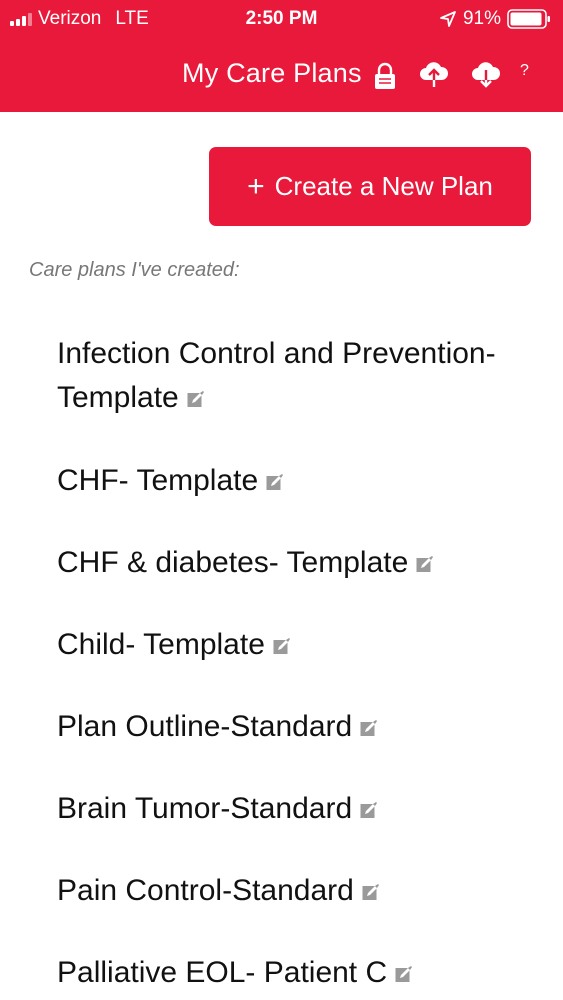 The image size is (563, 1000). I want to click on help-icon: ?, so click(524, 71).